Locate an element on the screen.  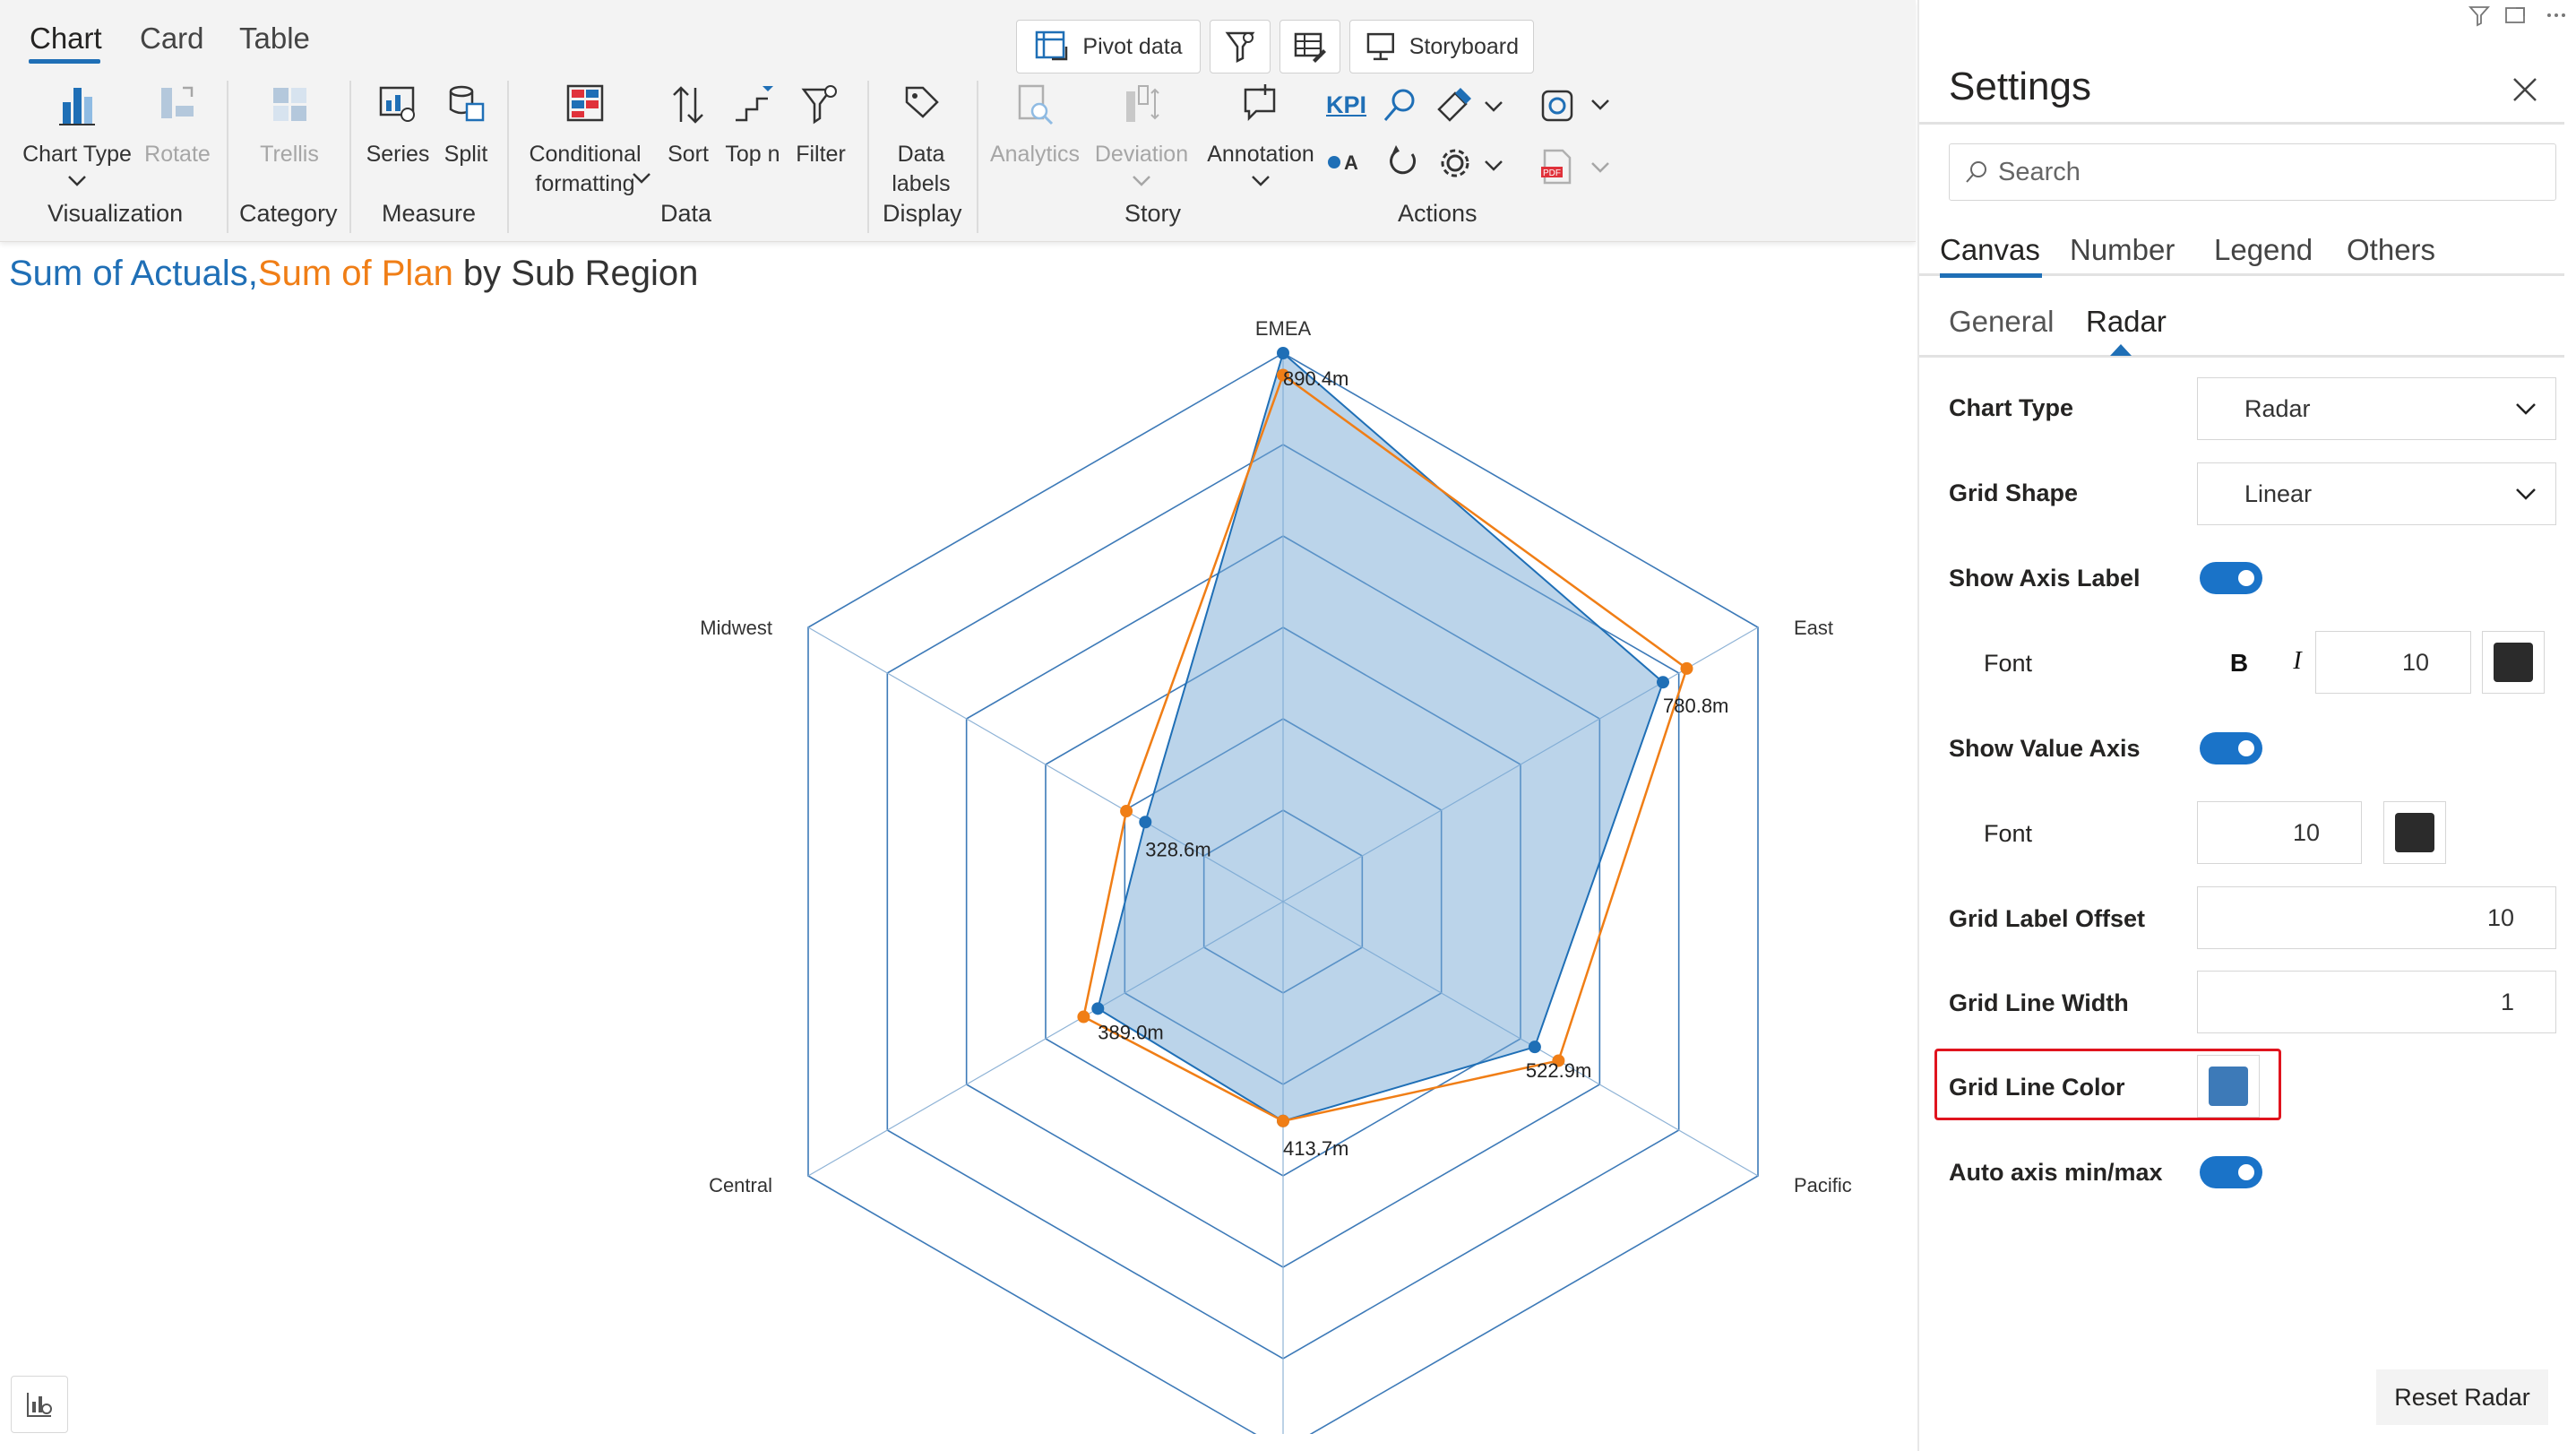
radar-category-label: EMEA is located at coordinates (1284, 328).